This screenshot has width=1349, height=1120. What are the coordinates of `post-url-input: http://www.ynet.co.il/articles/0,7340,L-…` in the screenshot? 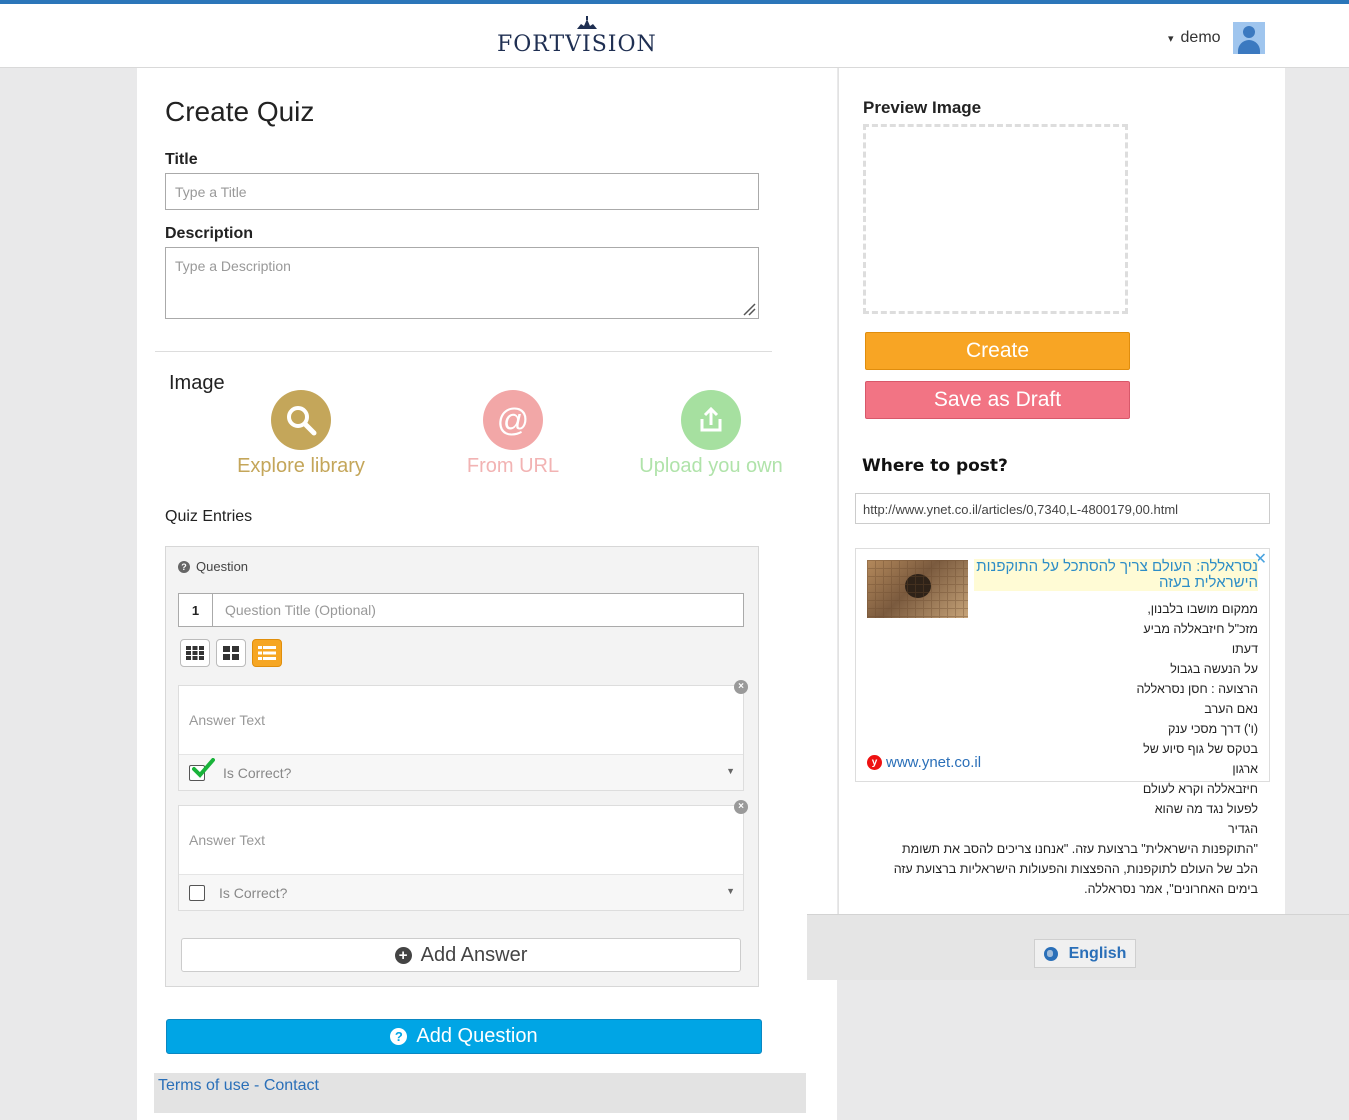 It's located at (1062, 508).